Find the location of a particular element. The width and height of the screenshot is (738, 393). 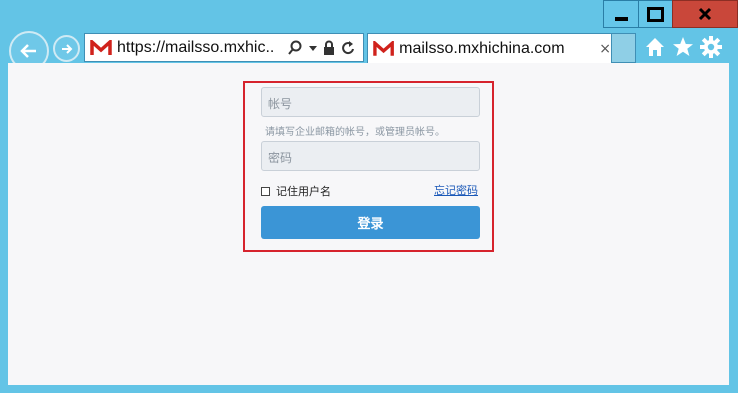

tab-title: mailsso.mxhichina.com is located at coordinates (482, 48).